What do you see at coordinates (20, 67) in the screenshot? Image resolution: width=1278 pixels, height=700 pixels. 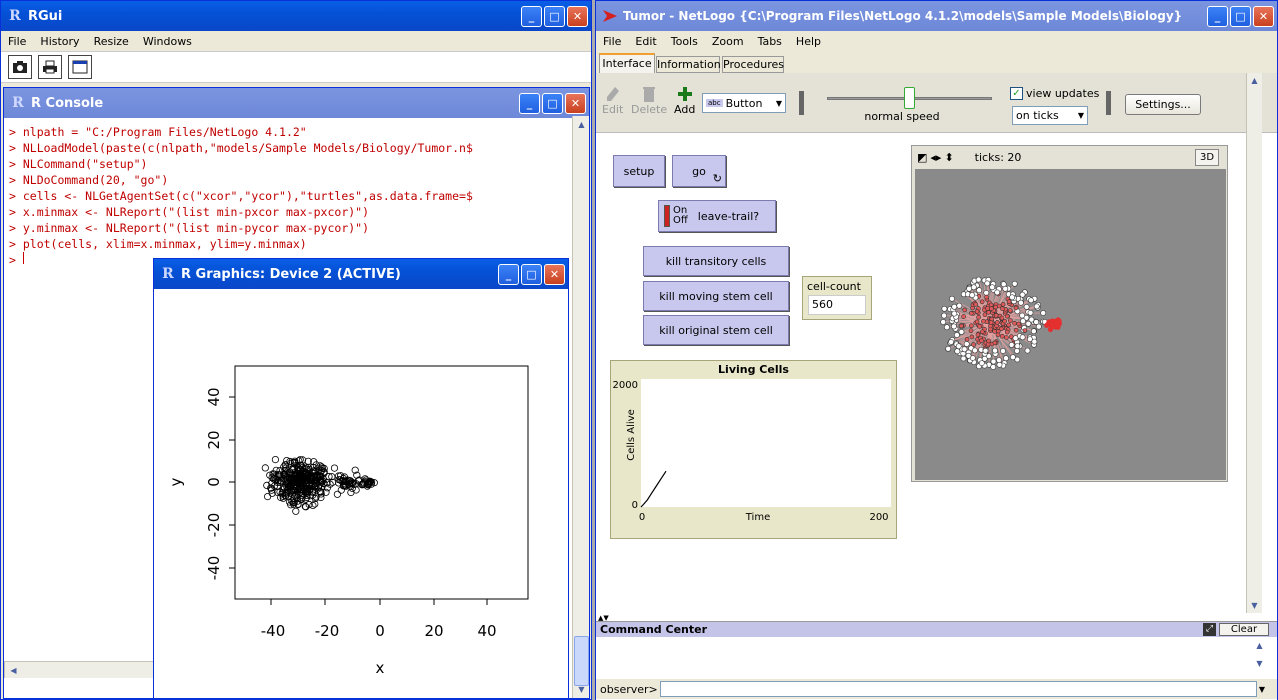 I see `camera-icon` at bounding box center [20, 67].